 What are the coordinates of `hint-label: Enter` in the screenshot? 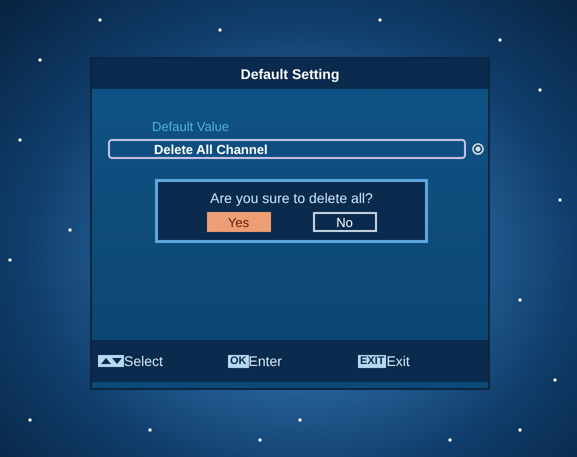 It's located at (265, 361).